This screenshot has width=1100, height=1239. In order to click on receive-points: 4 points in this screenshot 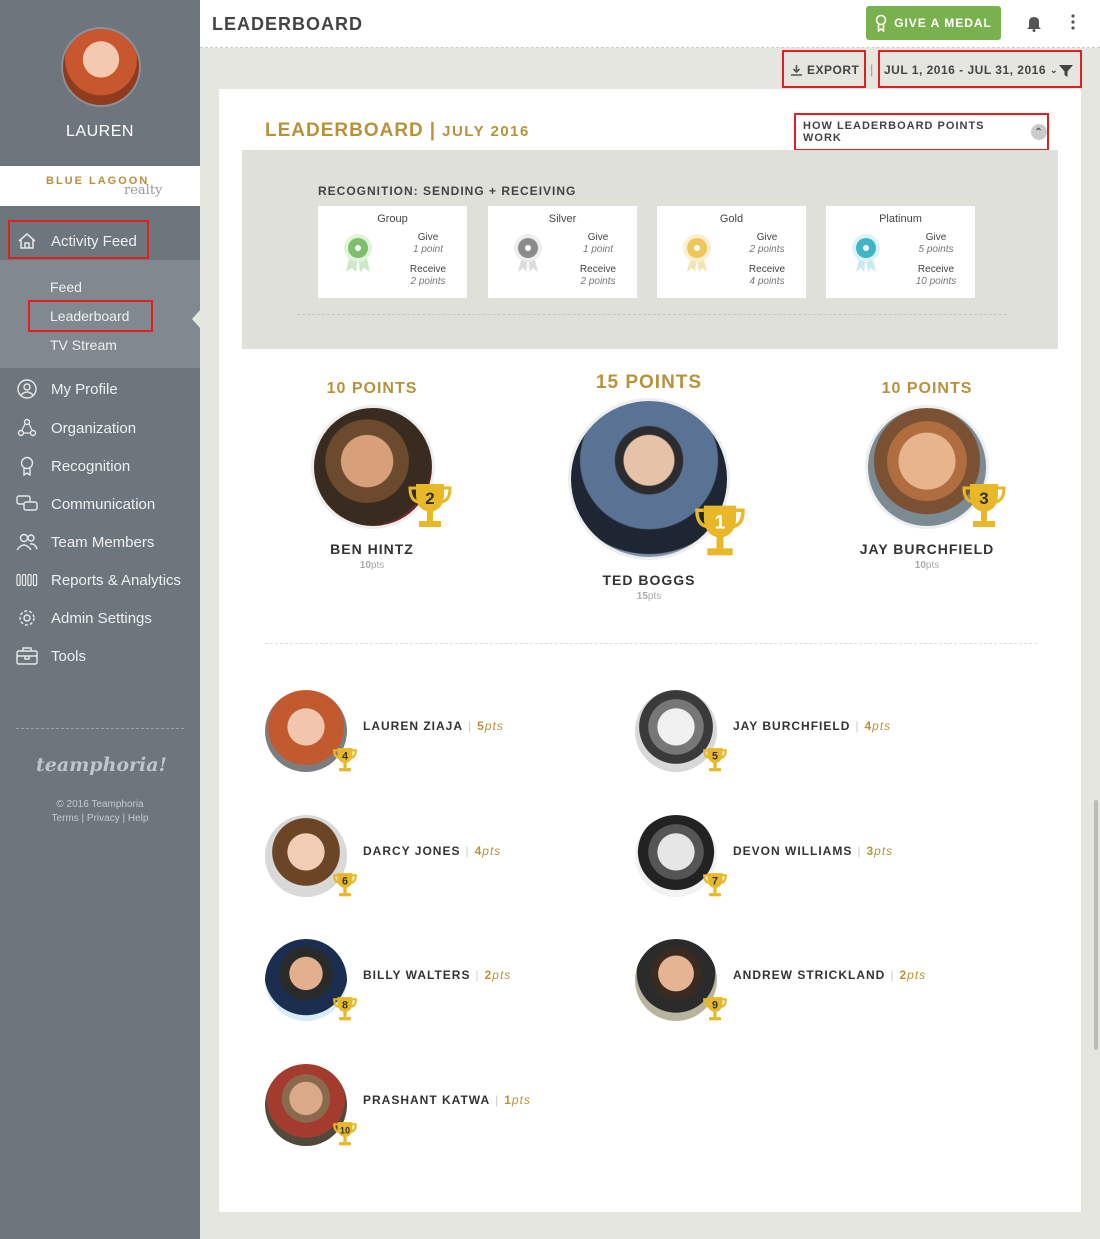, I will do `click(767, 281)`.